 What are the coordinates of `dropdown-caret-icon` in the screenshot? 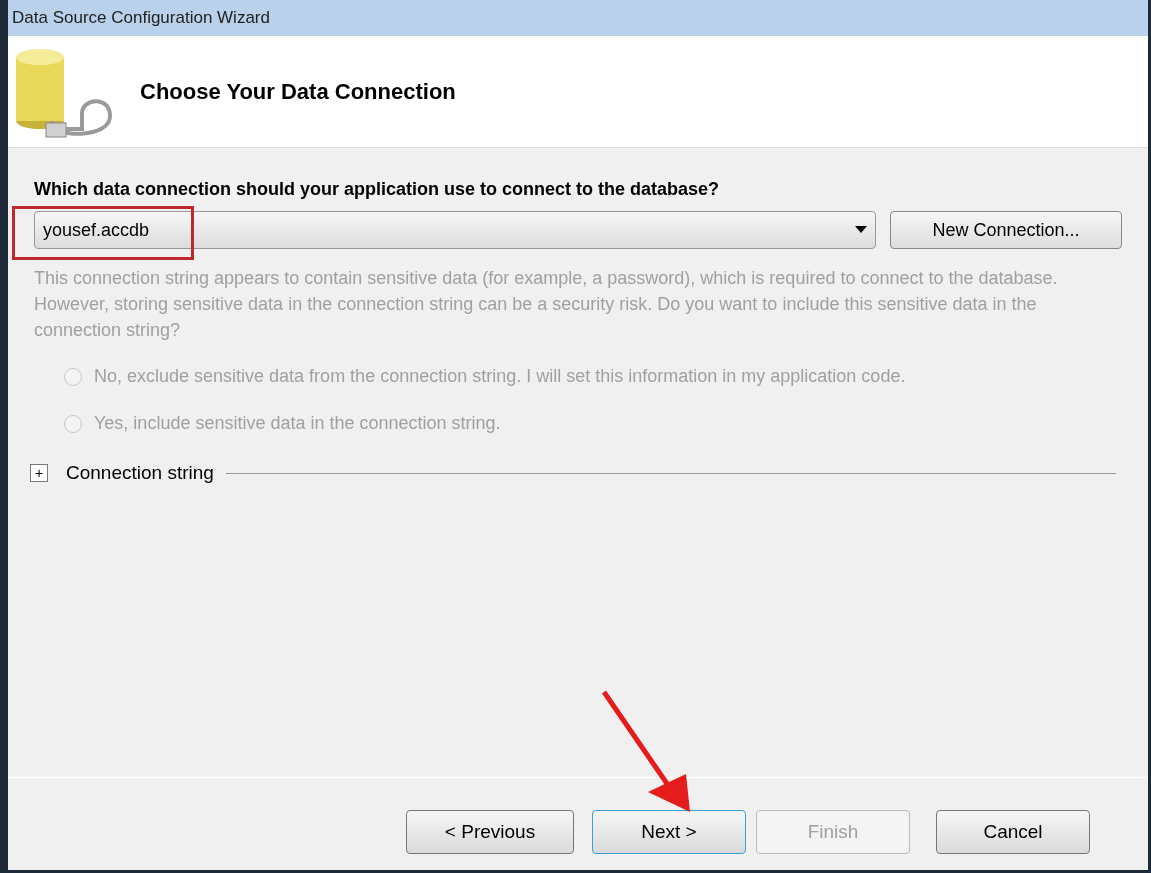 It's located at (861, 230).